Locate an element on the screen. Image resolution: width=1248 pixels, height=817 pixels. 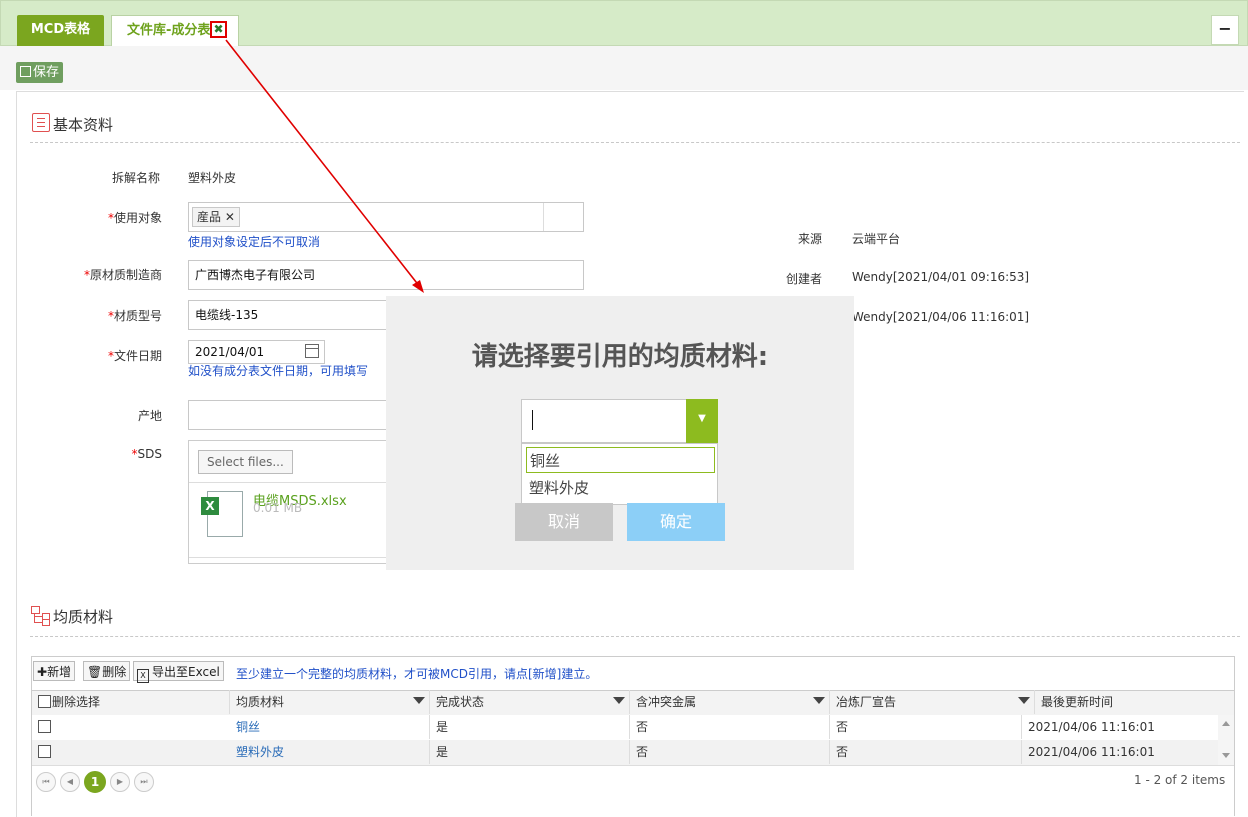
col-material-label: 均质材料 is located at coordinates (260, 702).